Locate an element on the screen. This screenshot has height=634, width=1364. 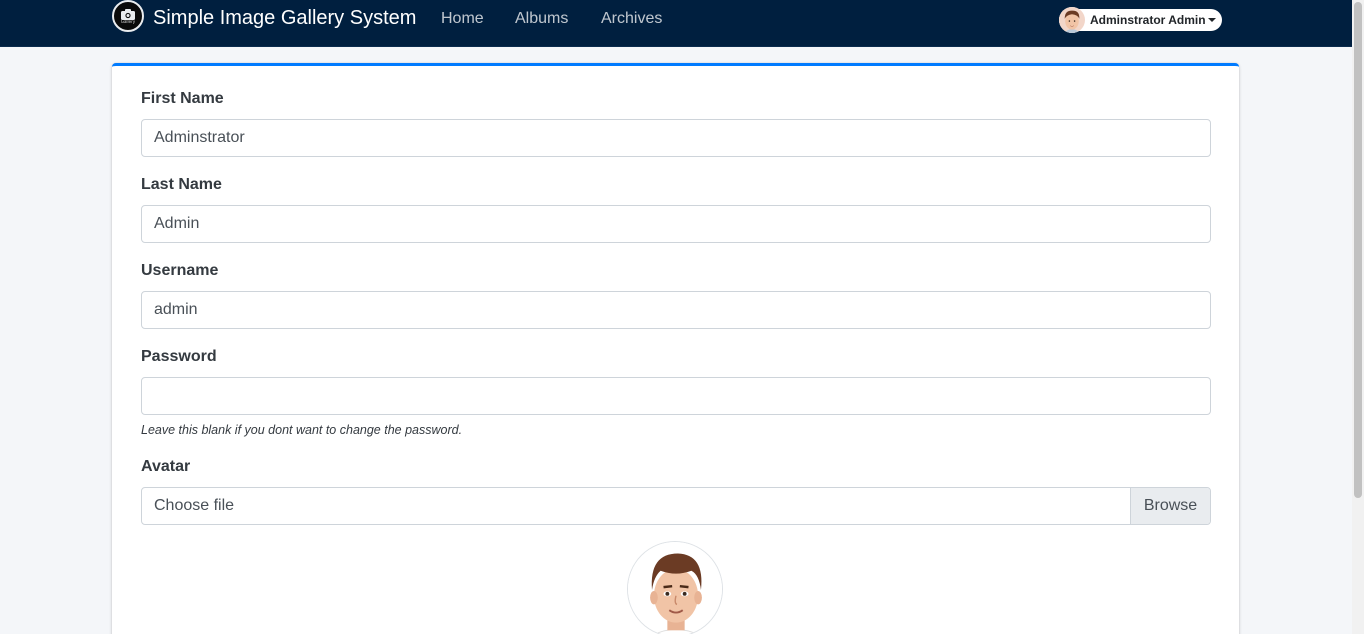
file-placeholder: Choose file is located at coordinates (194, 505).